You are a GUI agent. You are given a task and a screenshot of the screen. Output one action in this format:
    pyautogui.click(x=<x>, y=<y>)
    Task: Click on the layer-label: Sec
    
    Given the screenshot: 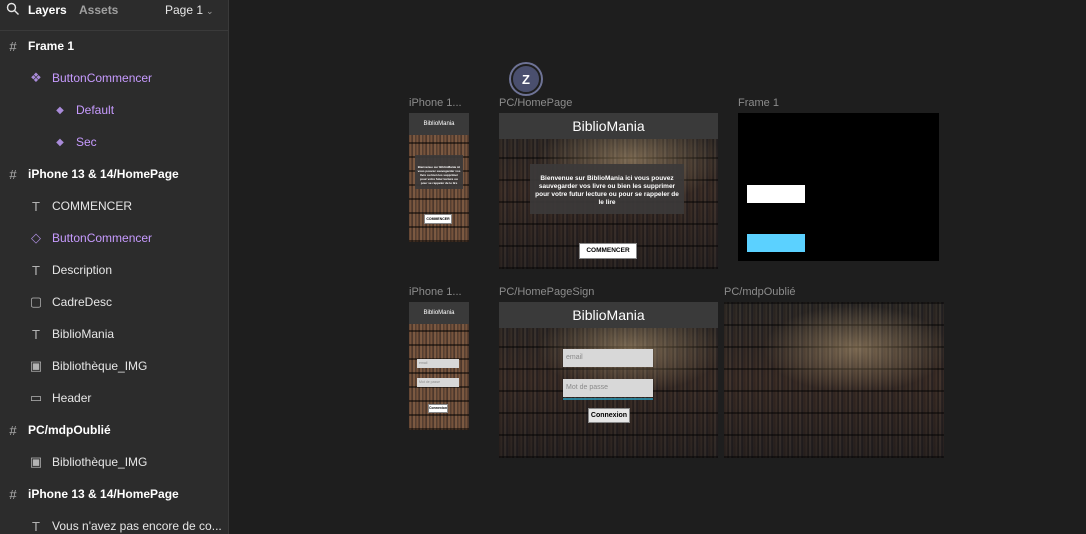 What is the action you would take?
    pyautogui.click(x=86, y=142)
    